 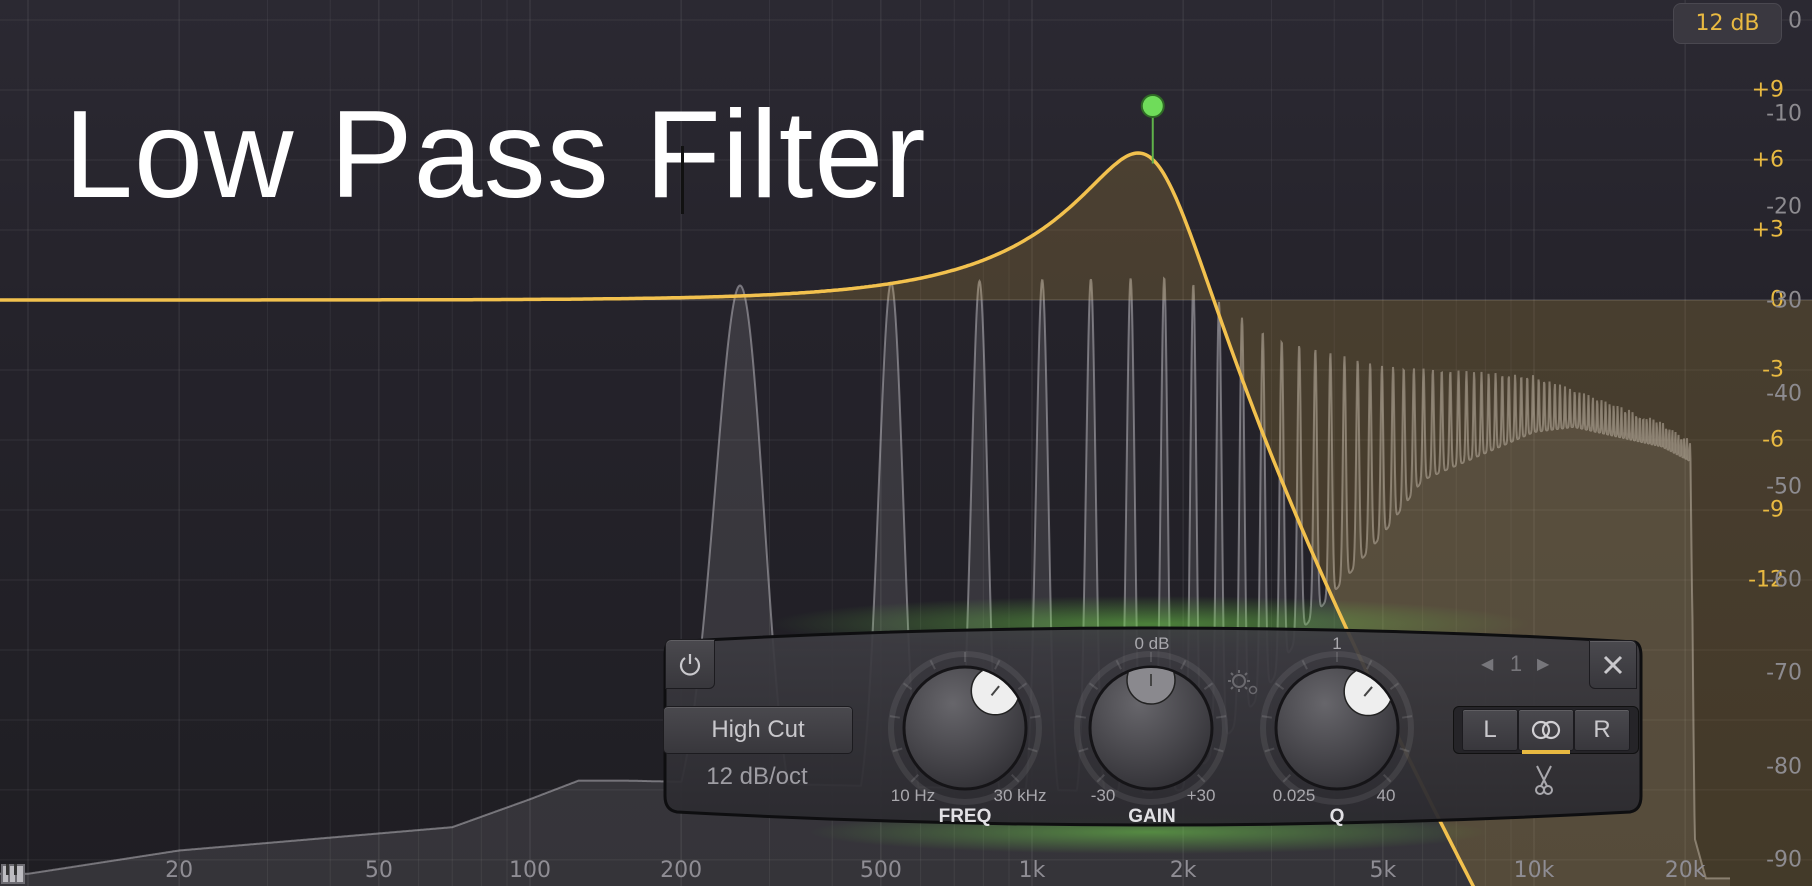 What do you see at coordinates (1151, 728) in the screenshot?
I see `gain-knob` at bounding box center [1151, 728].